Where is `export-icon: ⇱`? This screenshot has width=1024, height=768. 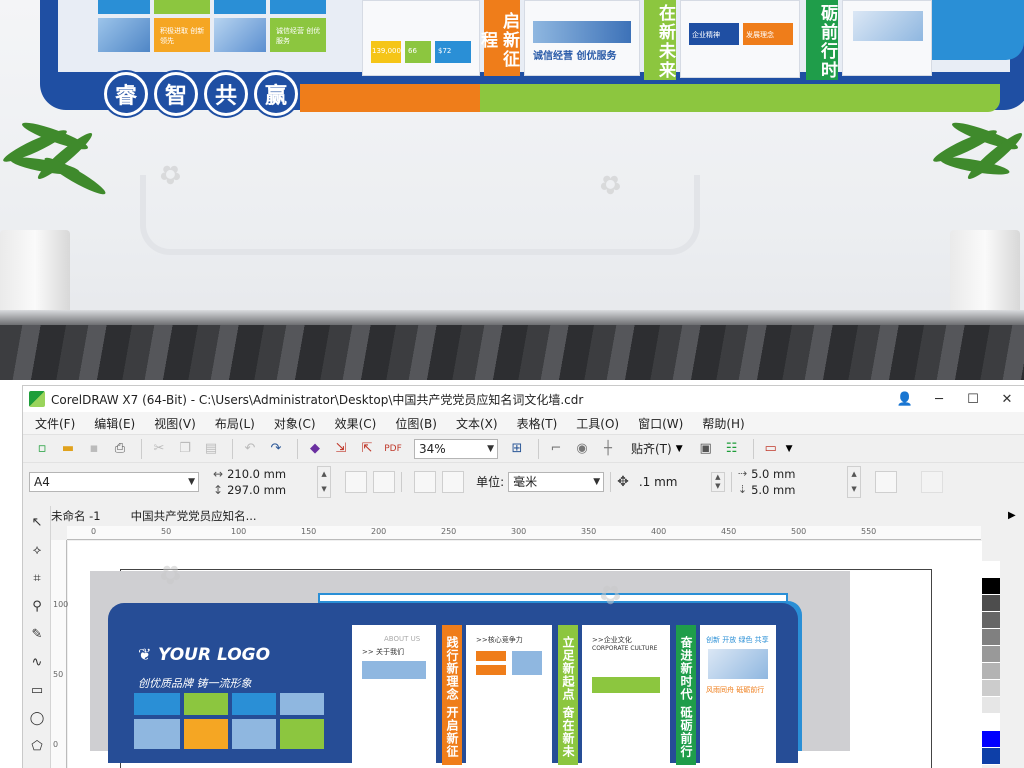
export-icon: ⇱ is located at coordinates (367, 449).